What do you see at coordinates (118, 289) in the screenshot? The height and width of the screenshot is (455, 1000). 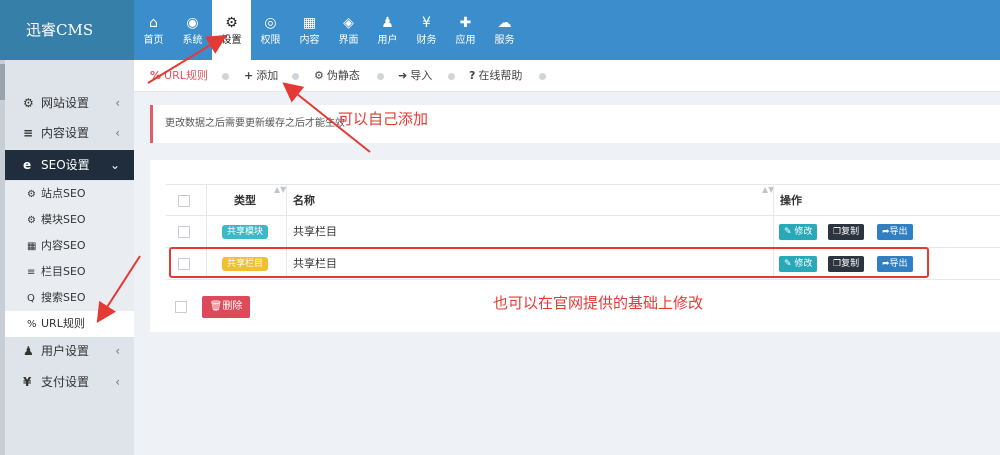 I see `arrow-to-url-rules` at bounding box center [118, 289].